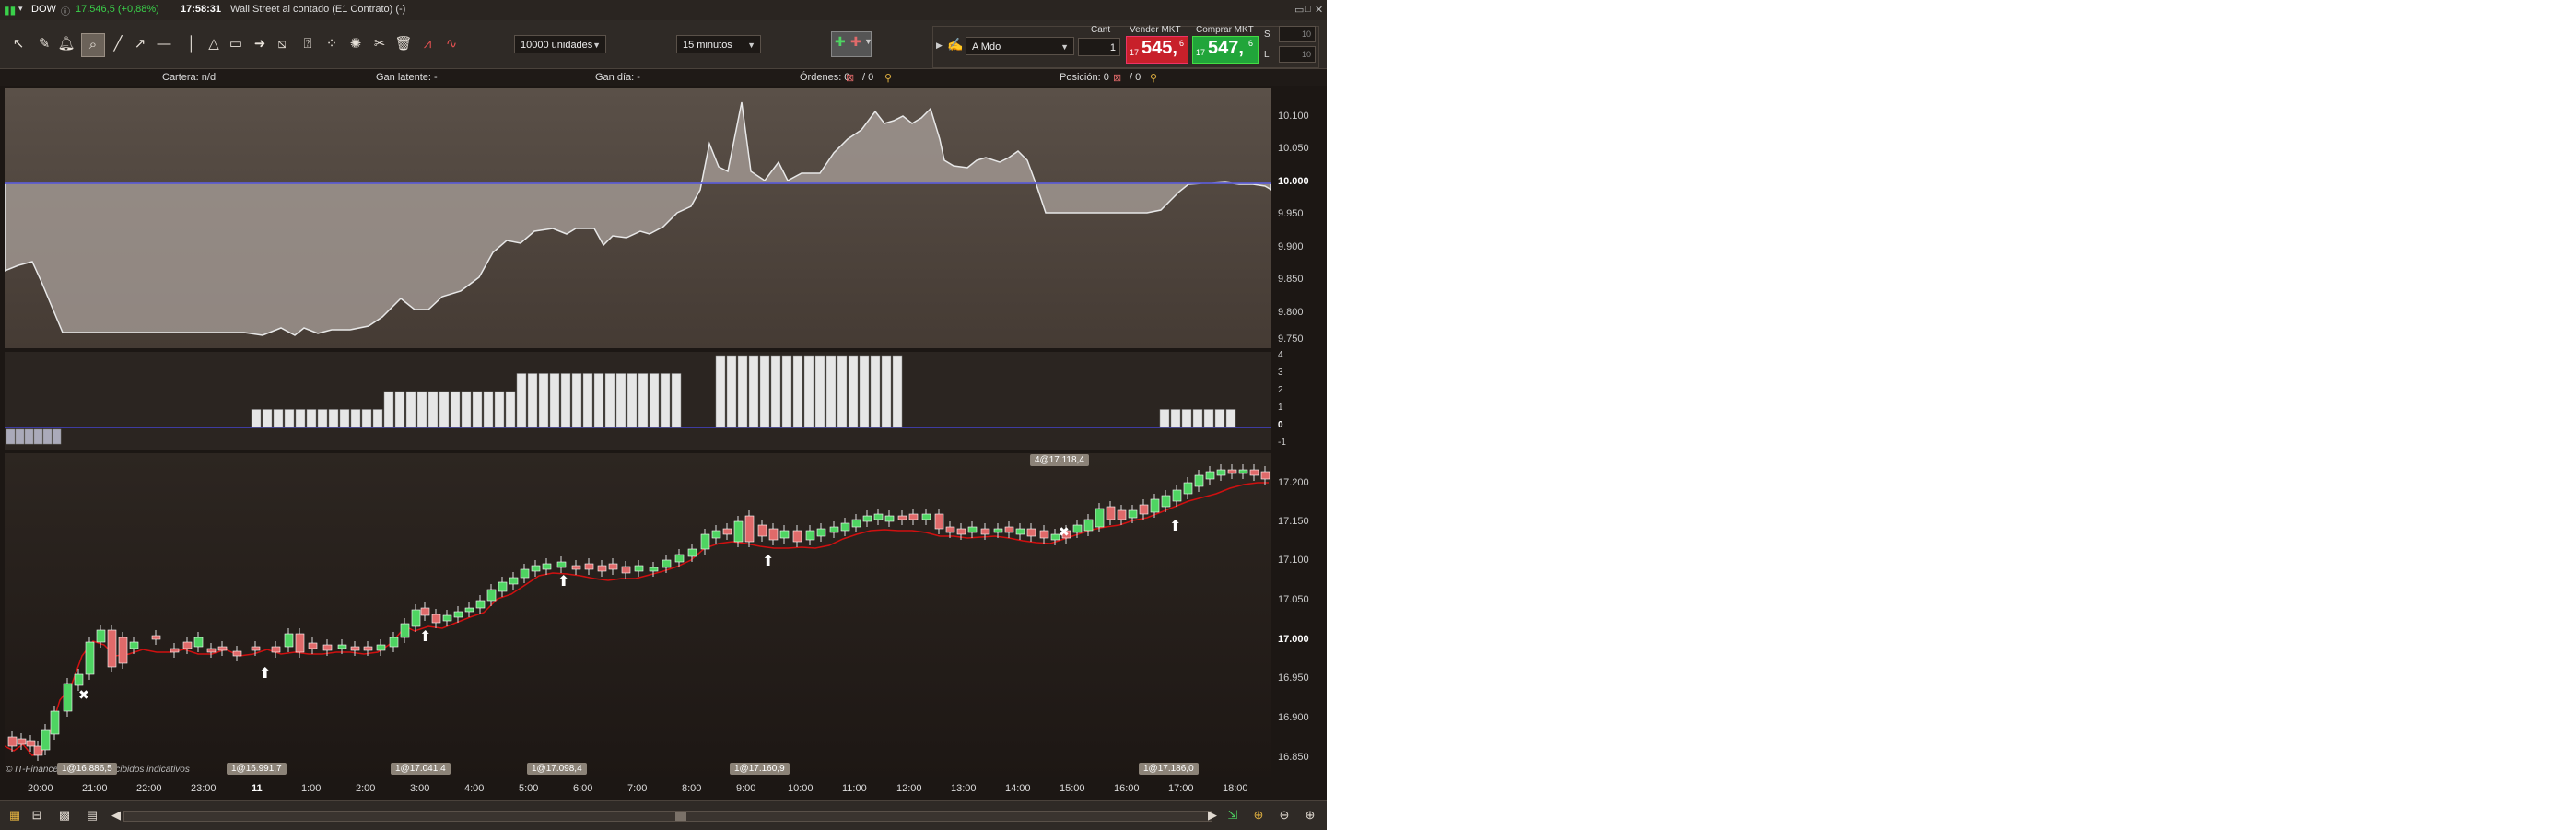  I want to click on tools-icon: ✂, so click(380, 44).